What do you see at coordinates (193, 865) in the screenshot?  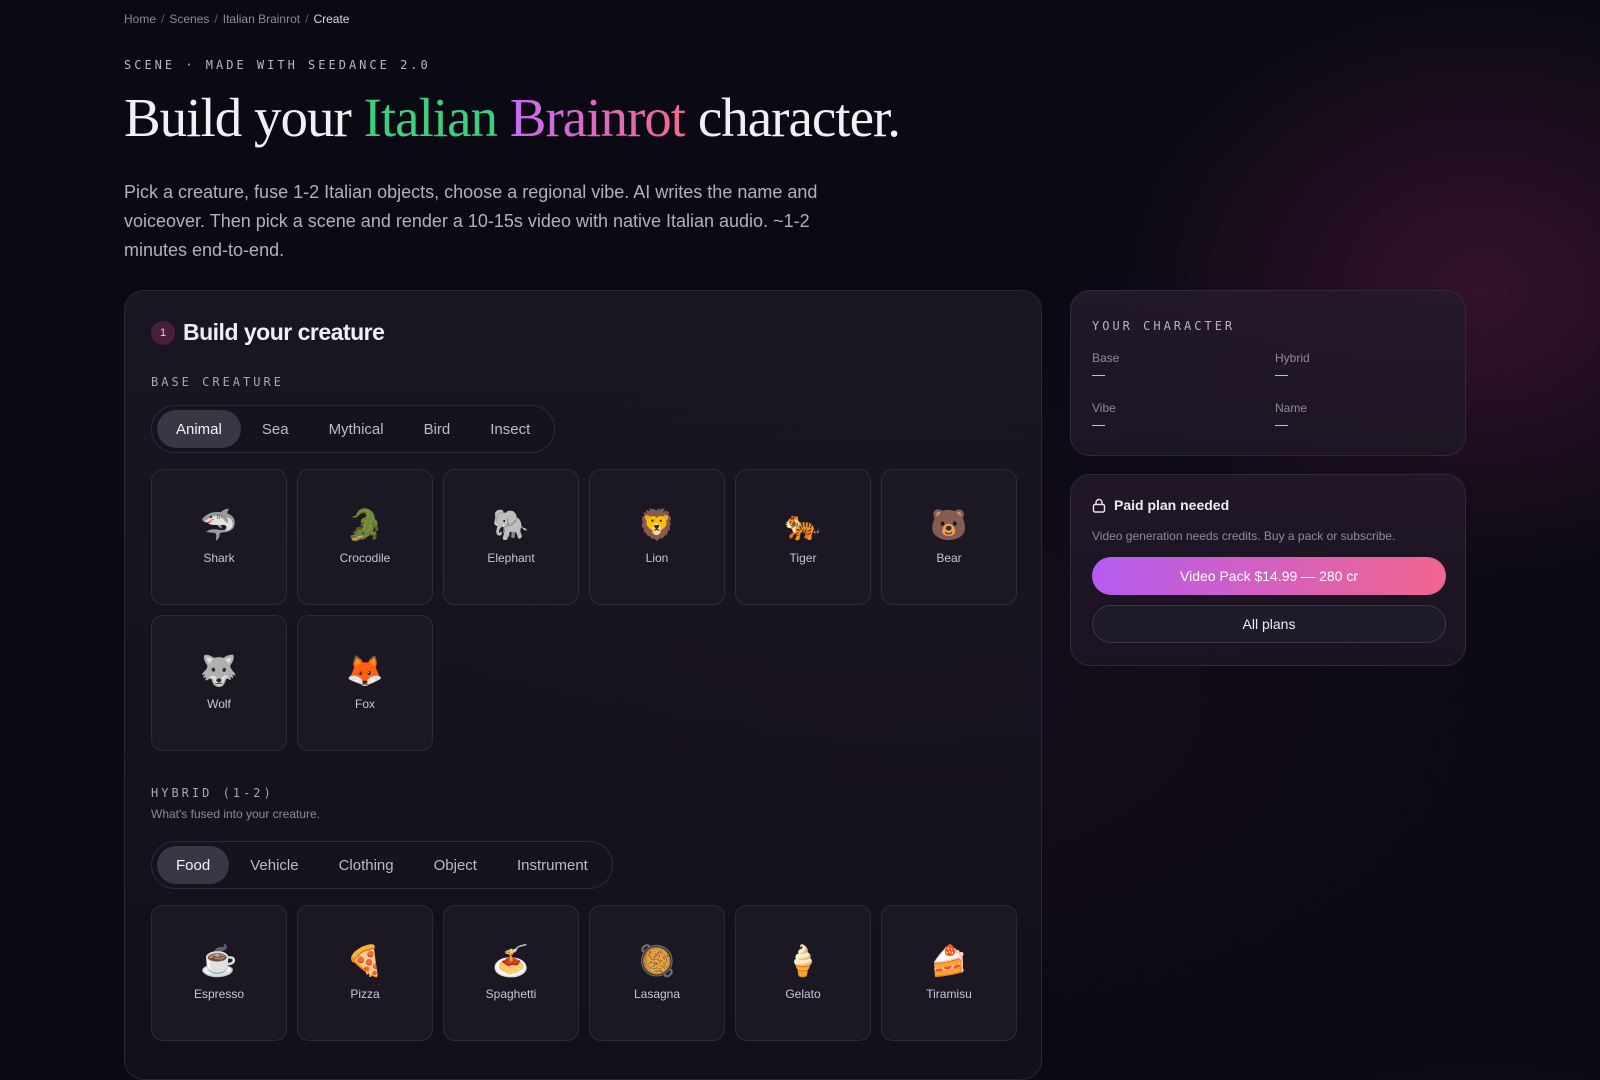 I see `hybrid-tab-food: Food` at bounding box center [193, 865].